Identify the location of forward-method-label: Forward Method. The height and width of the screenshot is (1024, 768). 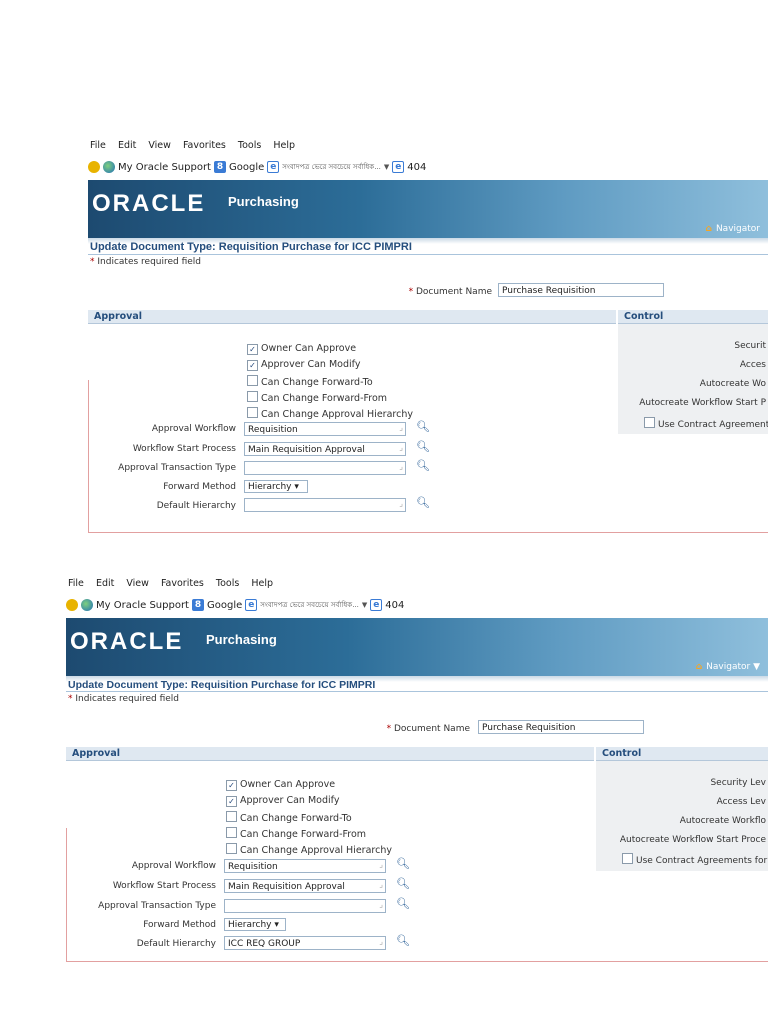
(199, 487).